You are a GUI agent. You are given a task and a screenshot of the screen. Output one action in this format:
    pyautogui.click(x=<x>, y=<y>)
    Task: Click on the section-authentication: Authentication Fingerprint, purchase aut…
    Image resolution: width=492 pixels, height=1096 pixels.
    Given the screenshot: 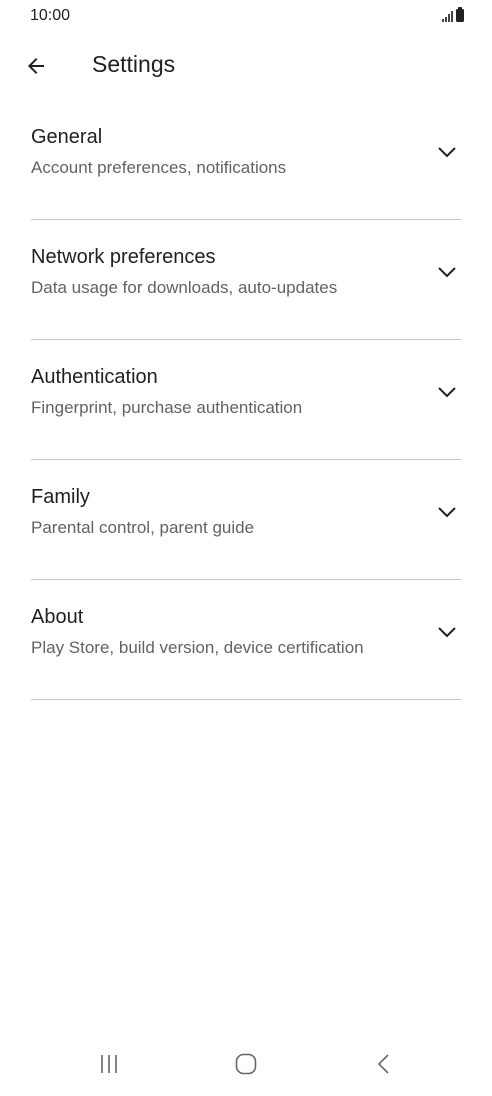 What is the action you would take?
    pyautogui.click(x=246, y=400)
    